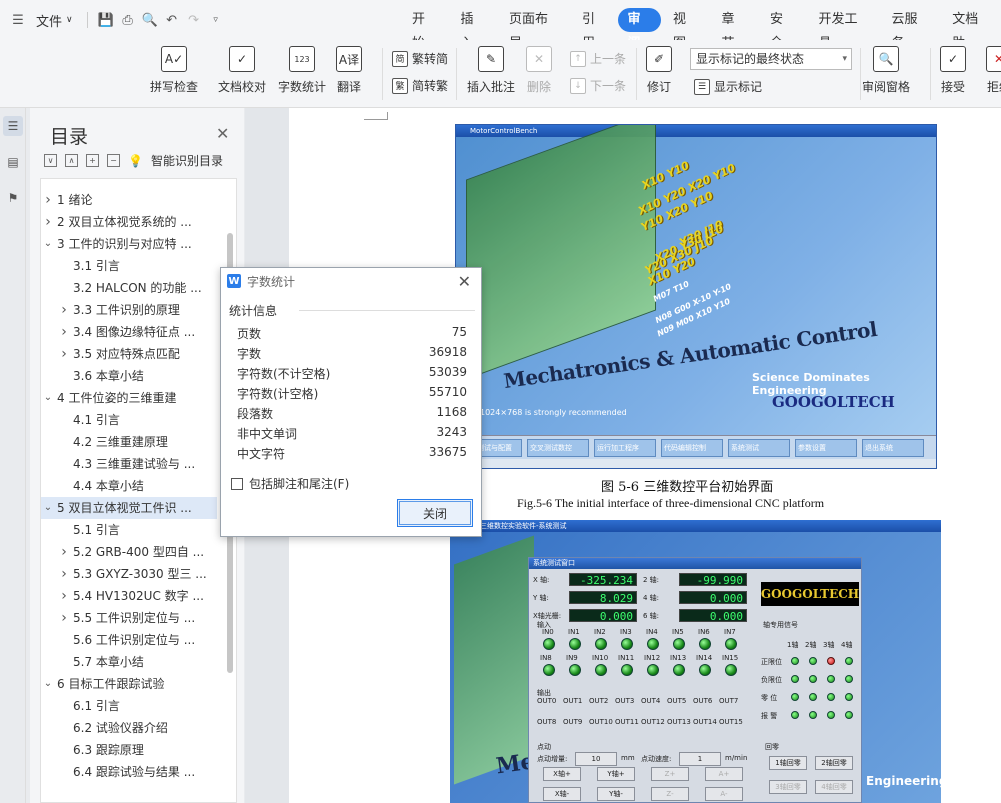 The height and width of the screenshot is (803, 1001). I want to click on toc-item: ⌄ 4 工件位姿的三维重建, so click(129, 398).